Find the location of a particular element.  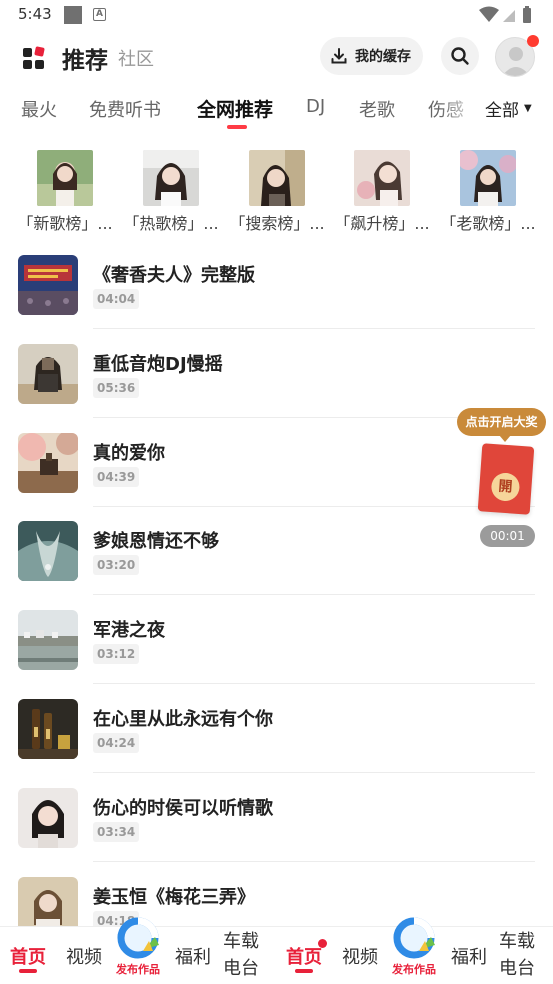

tab-free-audiobooks: 免费听书 is located at coordinates (125, 109).